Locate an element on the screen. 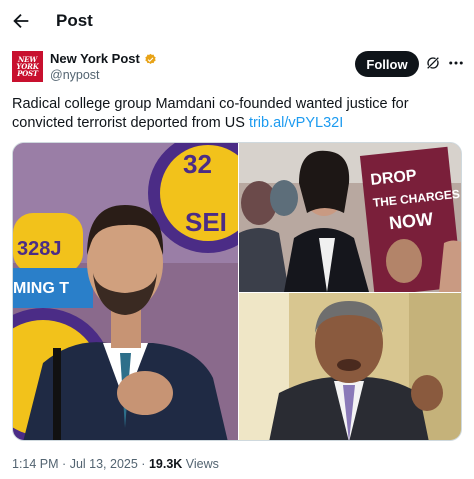 The image size is (474, 479). views-count: 19.3K is located at coordinates (165, 464).